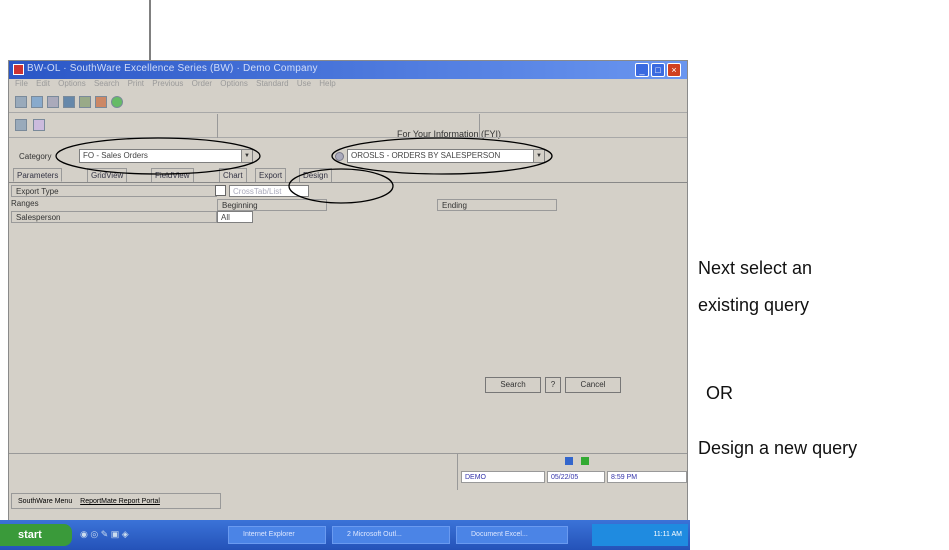 This screenshot has height=550, width=949. What do you see at coordinates (341, 186) in the screenshot?
I see `highlight-design` at bounding box center [341, 186].